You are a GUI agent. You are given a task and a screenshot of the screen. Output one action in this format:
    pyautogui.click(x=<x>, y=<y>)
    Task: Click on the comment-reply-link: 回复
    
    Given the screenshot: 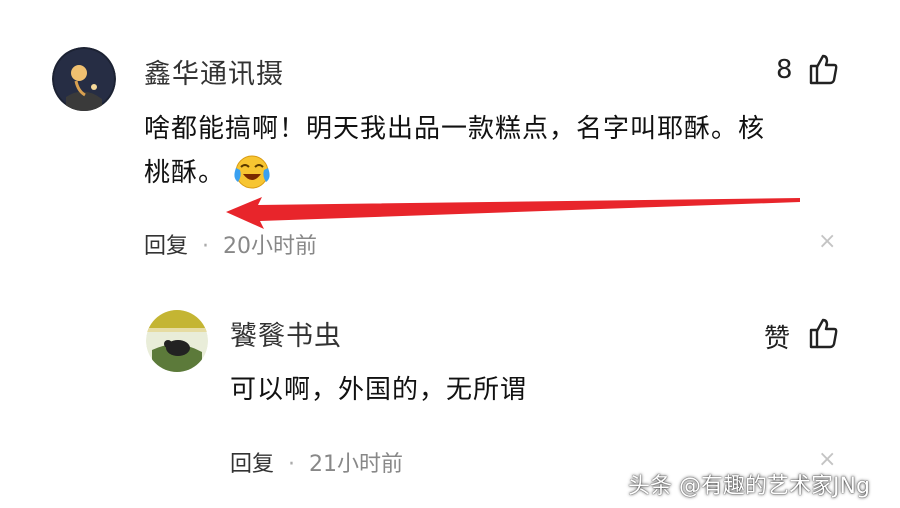 What is the action you would take?
    pyautogui.click(x=166, y=246)
    